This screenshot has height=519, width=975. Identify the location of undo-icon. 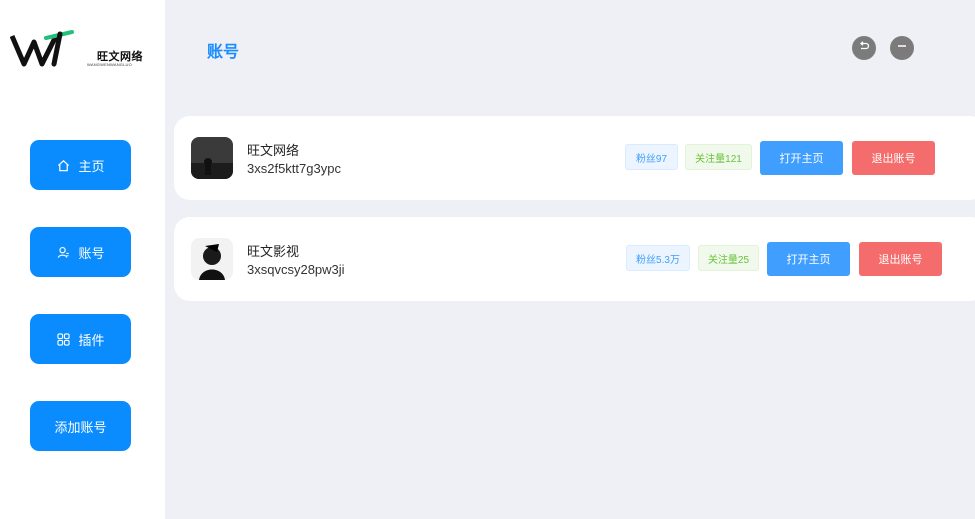
(864, 48).